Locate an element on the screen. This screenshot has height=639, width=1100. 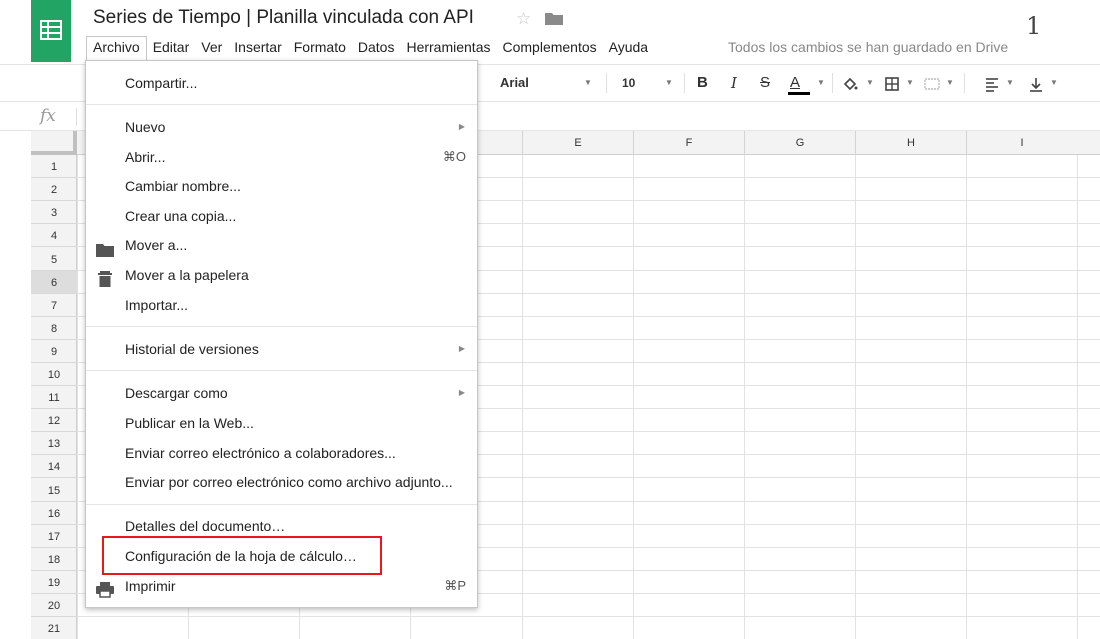
column-header-f: F is located at coordinates (688, 143).